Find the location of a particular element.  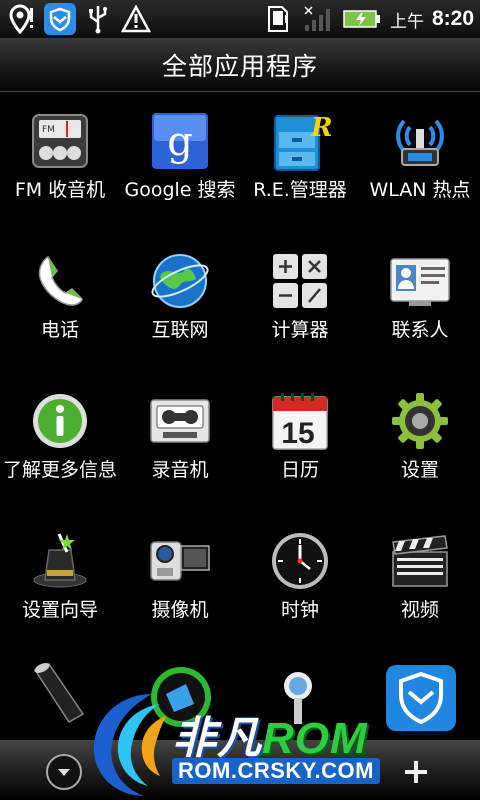

page-title: 全部应用程序 is located at coordinates (240, 65).